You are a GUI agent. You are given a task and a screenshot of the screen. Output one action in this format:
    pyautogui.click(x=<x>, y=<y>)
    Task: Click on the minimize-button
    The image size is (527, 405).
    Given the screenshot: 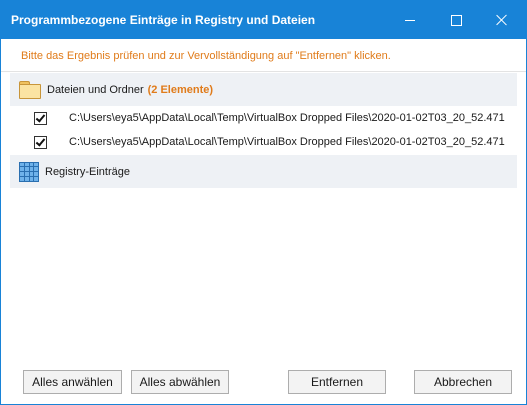 What is the action you would take?
    pyautogui.click(x=410, y=20)
    